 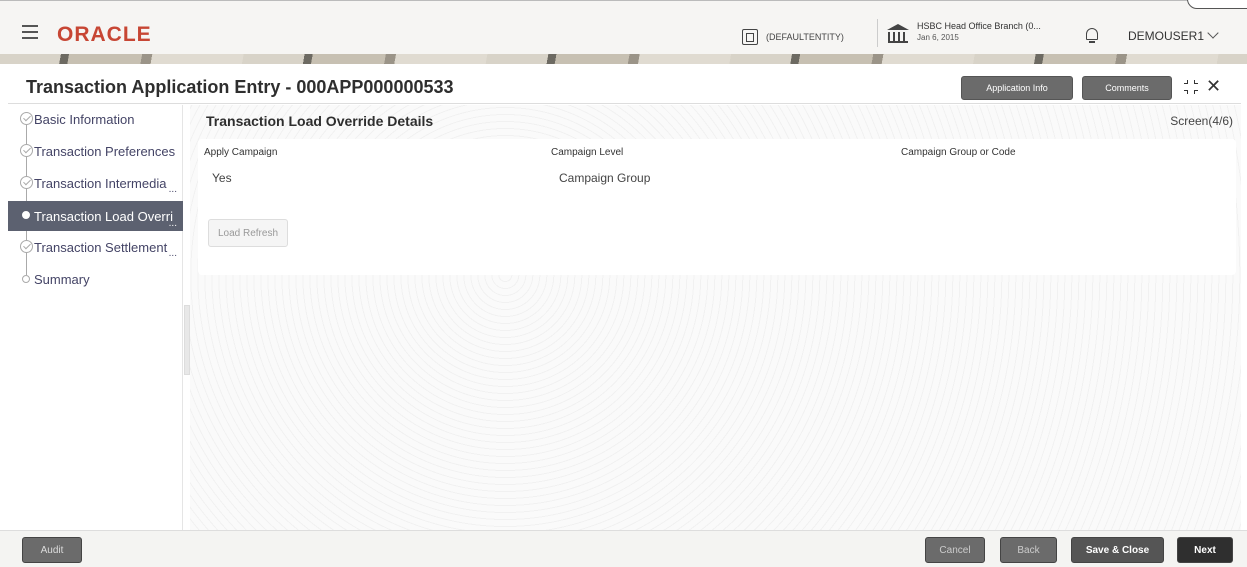 I want to click on next-button: Next, so click(x=1205, y=550).